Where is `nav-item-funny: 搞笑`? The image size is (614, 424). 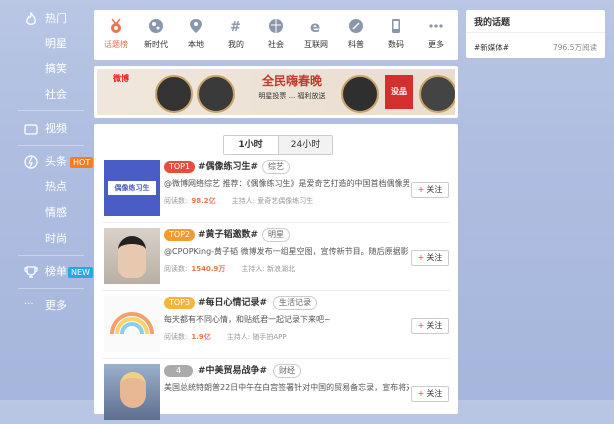 nav-item-funny: 搞笑 is located at coordinates (45, 69).